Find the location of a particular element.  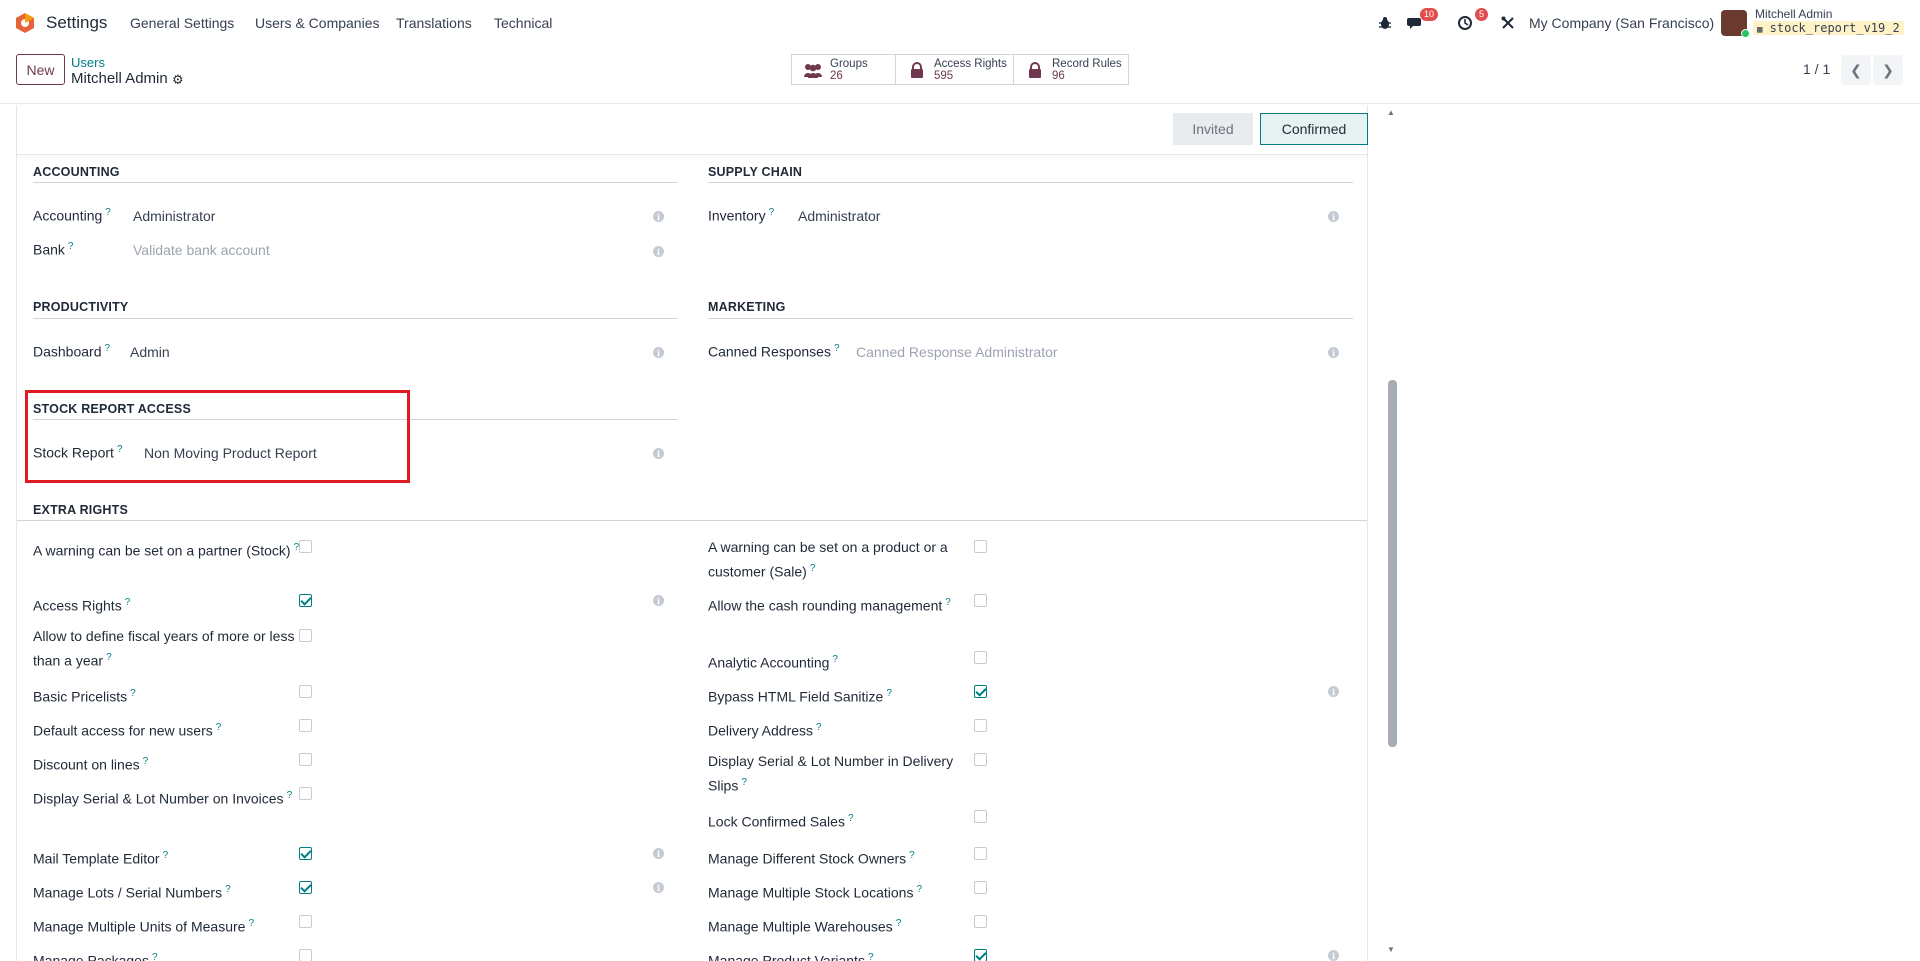

stage-invited: Invited is located at coordinates (1213, 129).